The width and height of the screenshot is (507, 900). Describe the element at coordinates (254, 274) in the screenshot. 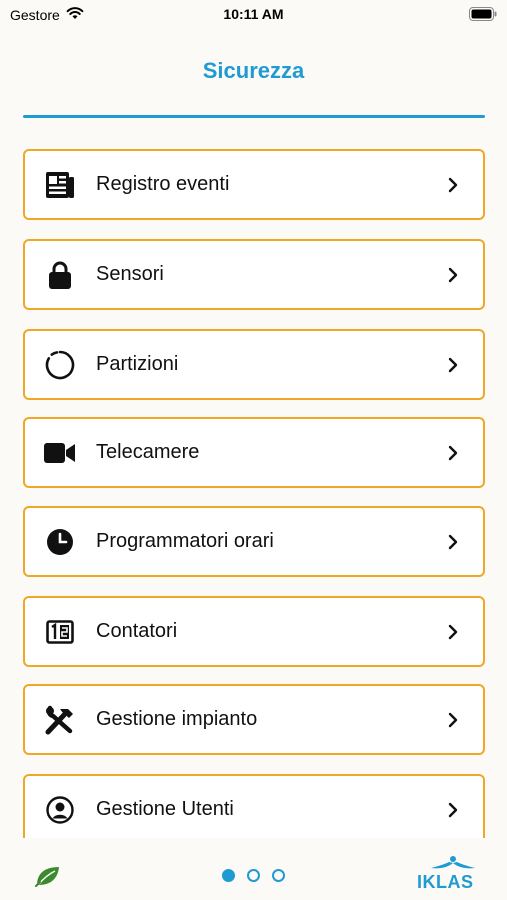

I see `menu-item-sensori: Sensori` at that location.